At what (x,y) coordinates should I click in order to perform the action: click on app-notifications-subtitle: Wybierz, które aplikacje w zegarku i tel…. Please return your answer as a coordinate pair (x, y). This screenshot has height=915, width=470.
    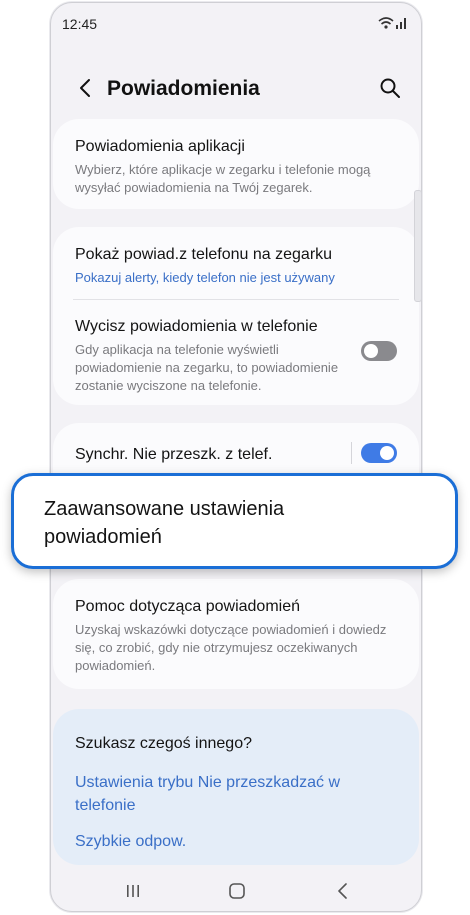
    Looking at the image, I should click on (223, 178).